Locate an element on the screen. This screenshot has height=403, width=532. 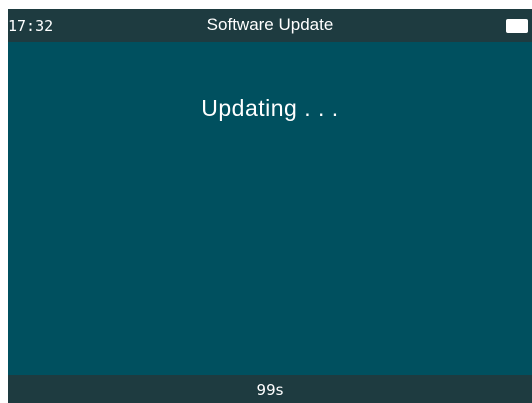
page-title: Software Update is located at coordinates (270, 24).